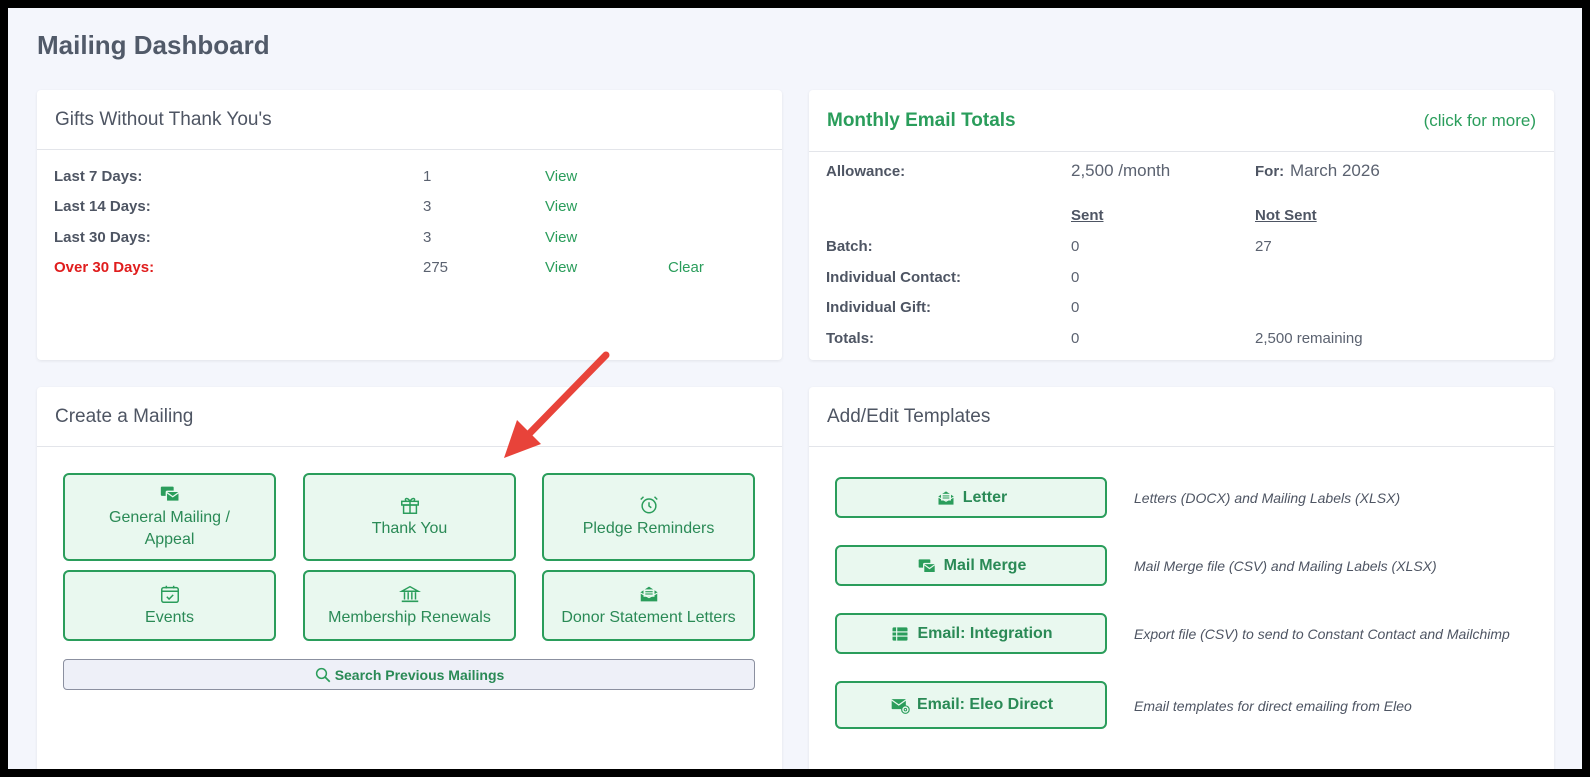  Describe the element at coordinates (1480, 121) in the screenshot. I see `click-for-more-link: (click for more)` at that location.